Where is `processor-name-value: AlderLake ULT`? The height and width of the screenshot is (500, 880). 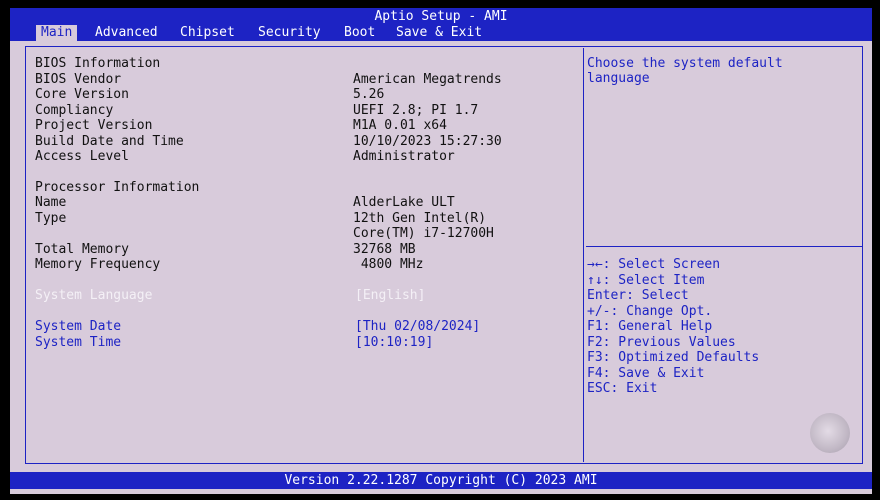 processor-name-value: AlderLake ULT is located at coordinates (404, 202).